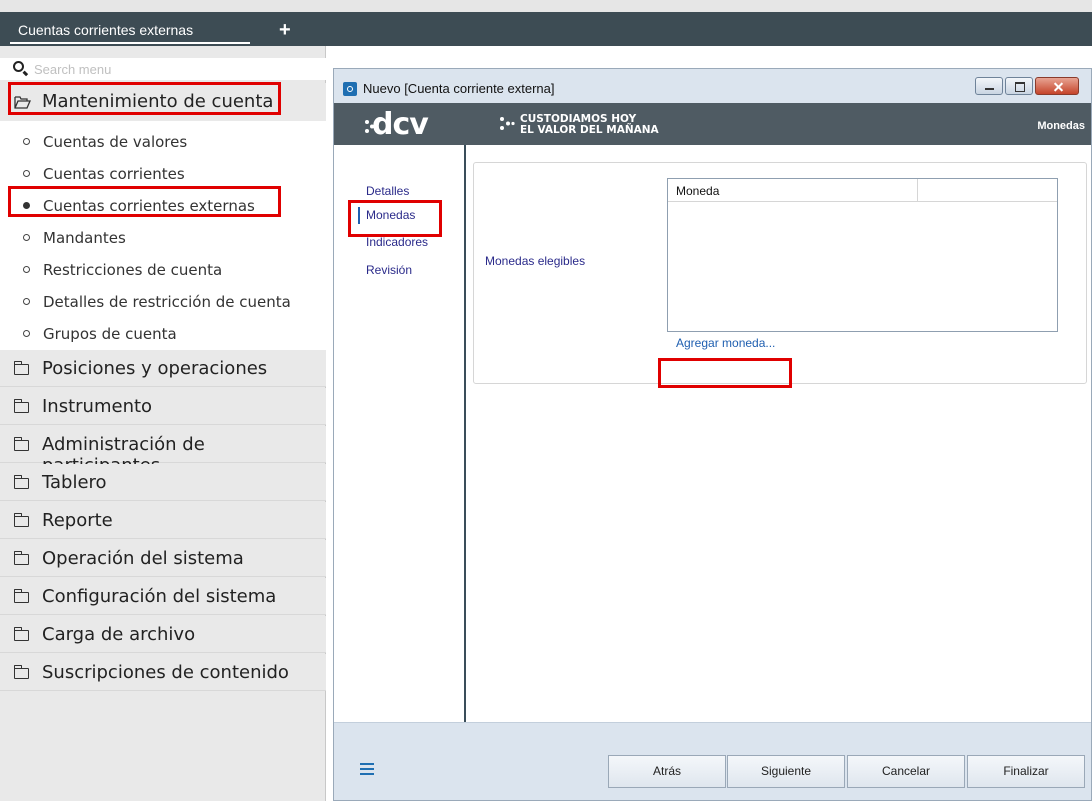  I want to click on currencies-grid: Moneda, so click(862, 255).